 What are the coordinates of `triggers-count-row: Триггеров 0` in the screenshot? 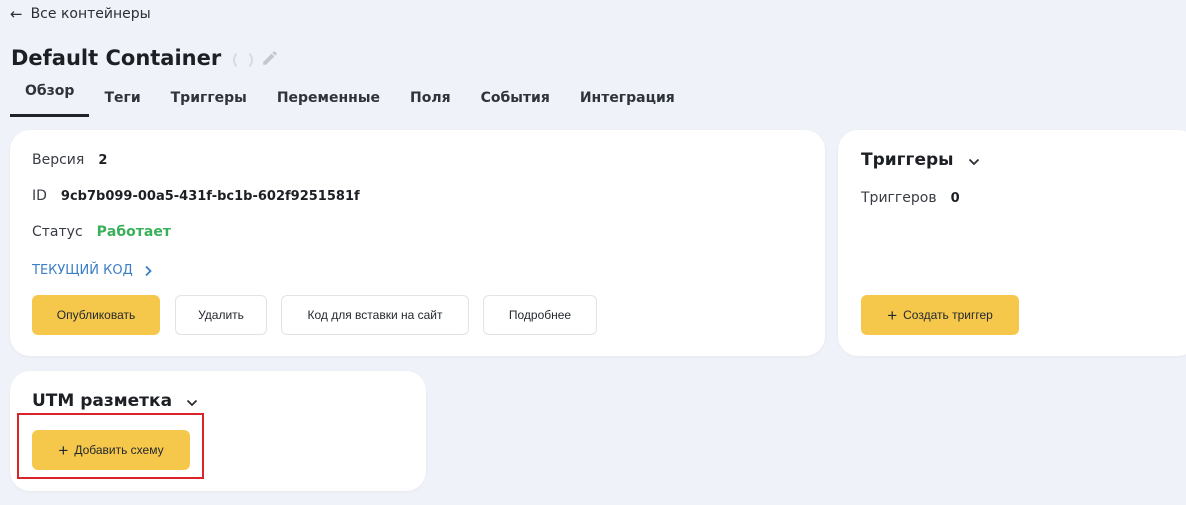 It's located at (910, 198).